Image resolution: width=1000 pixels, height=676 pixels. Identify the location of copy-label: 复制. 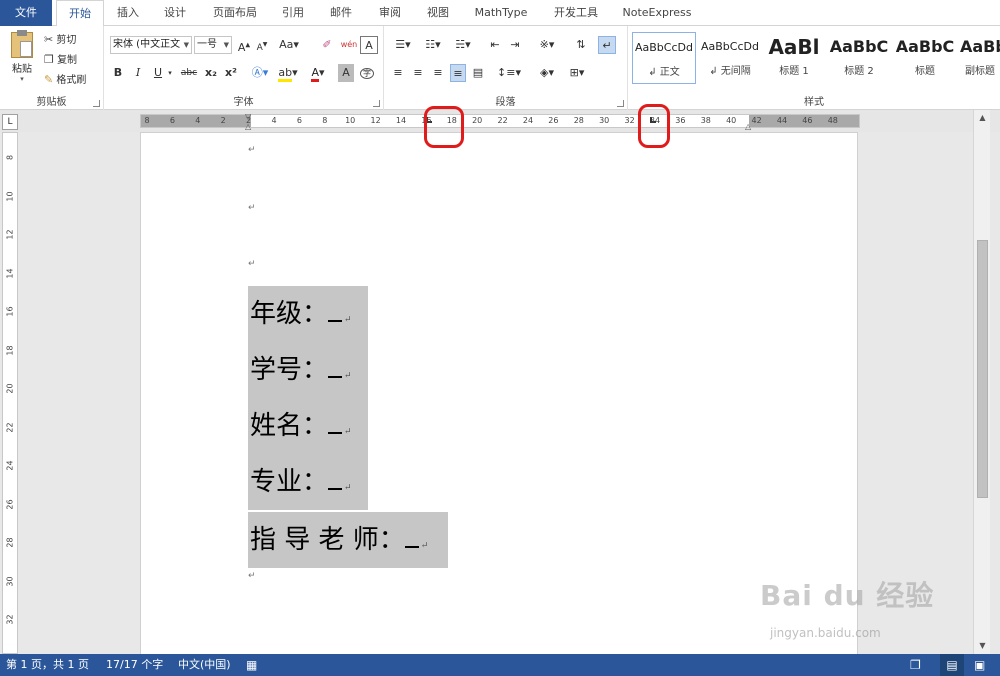
(67, 60).